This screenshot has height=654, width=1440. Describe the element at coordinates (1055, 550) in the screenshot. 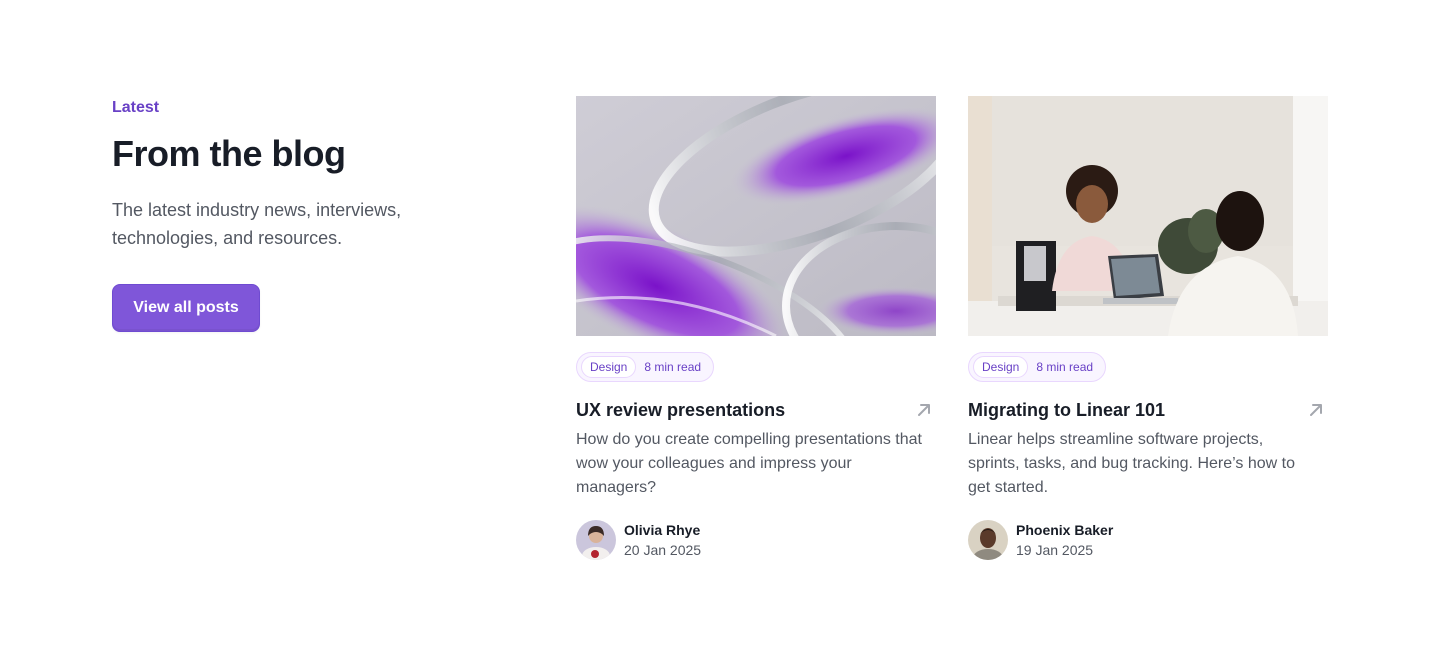

I see `post-date: 19 Jan 2025` at that location.